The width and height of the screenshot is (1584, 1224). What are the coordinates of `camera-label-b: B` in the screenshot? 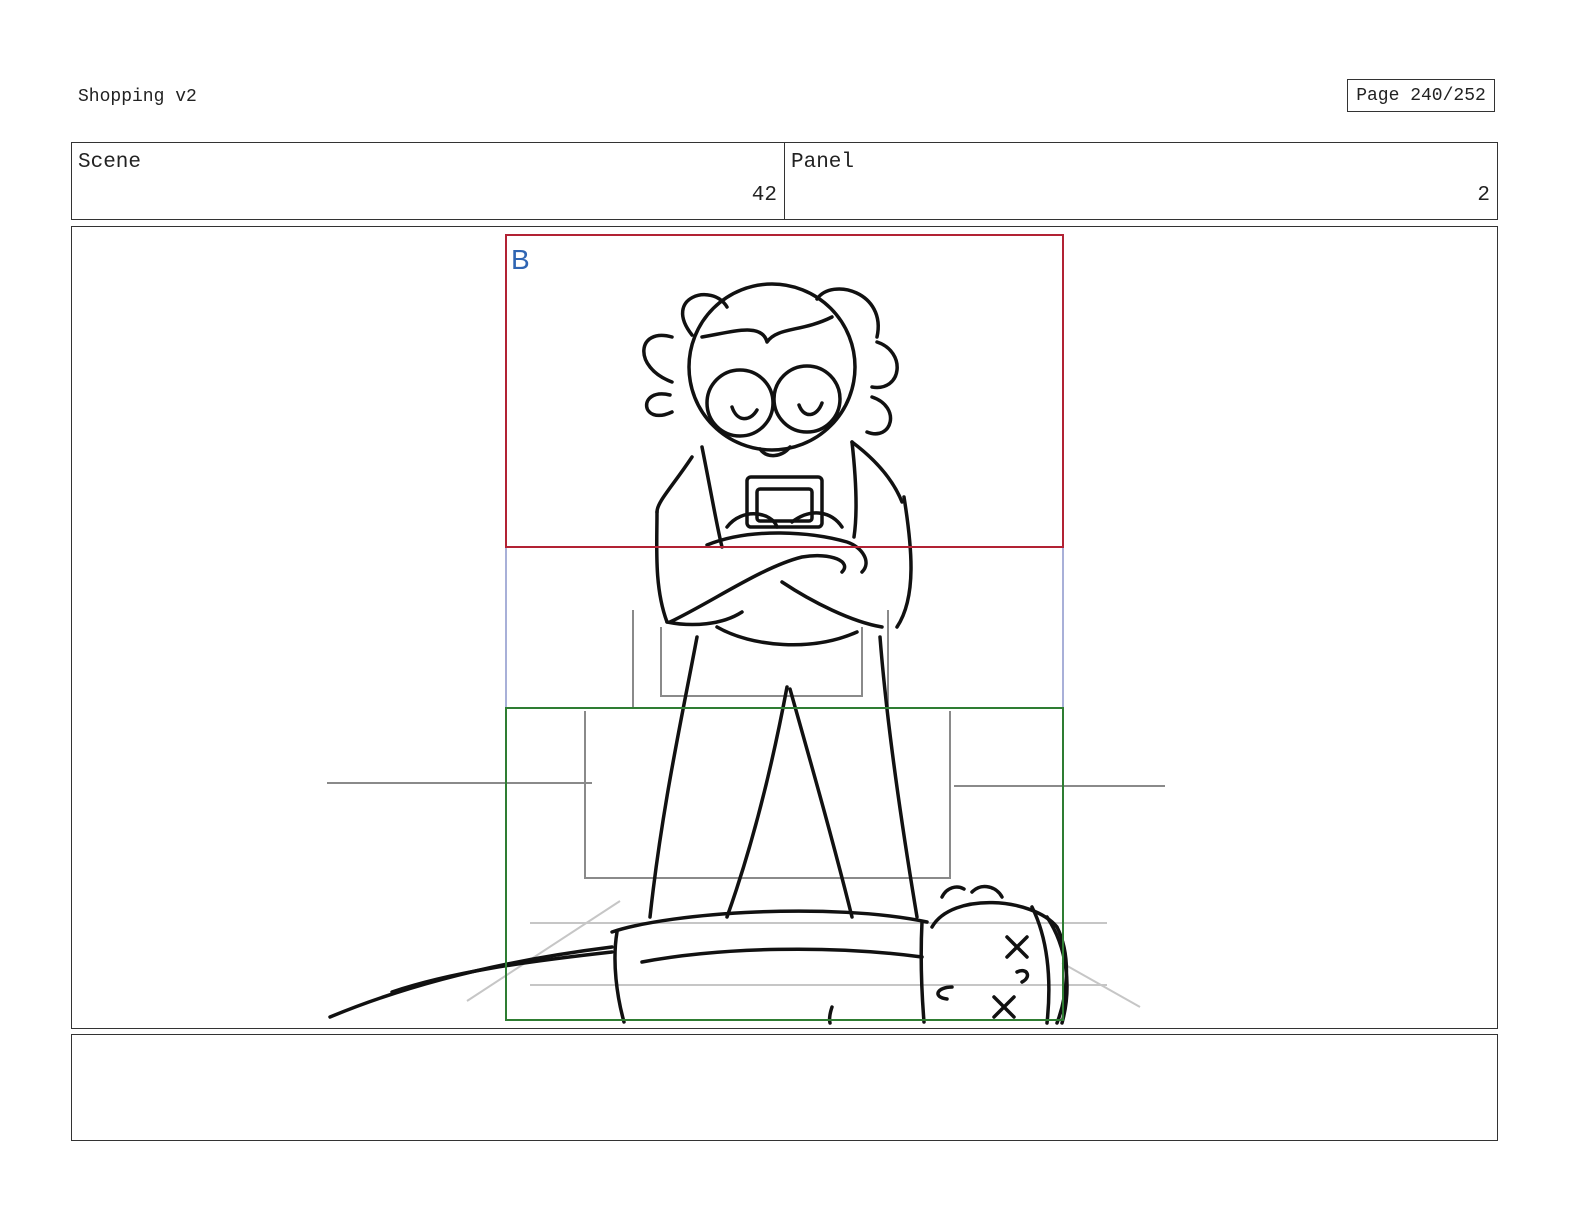 It's located at (520, 259).